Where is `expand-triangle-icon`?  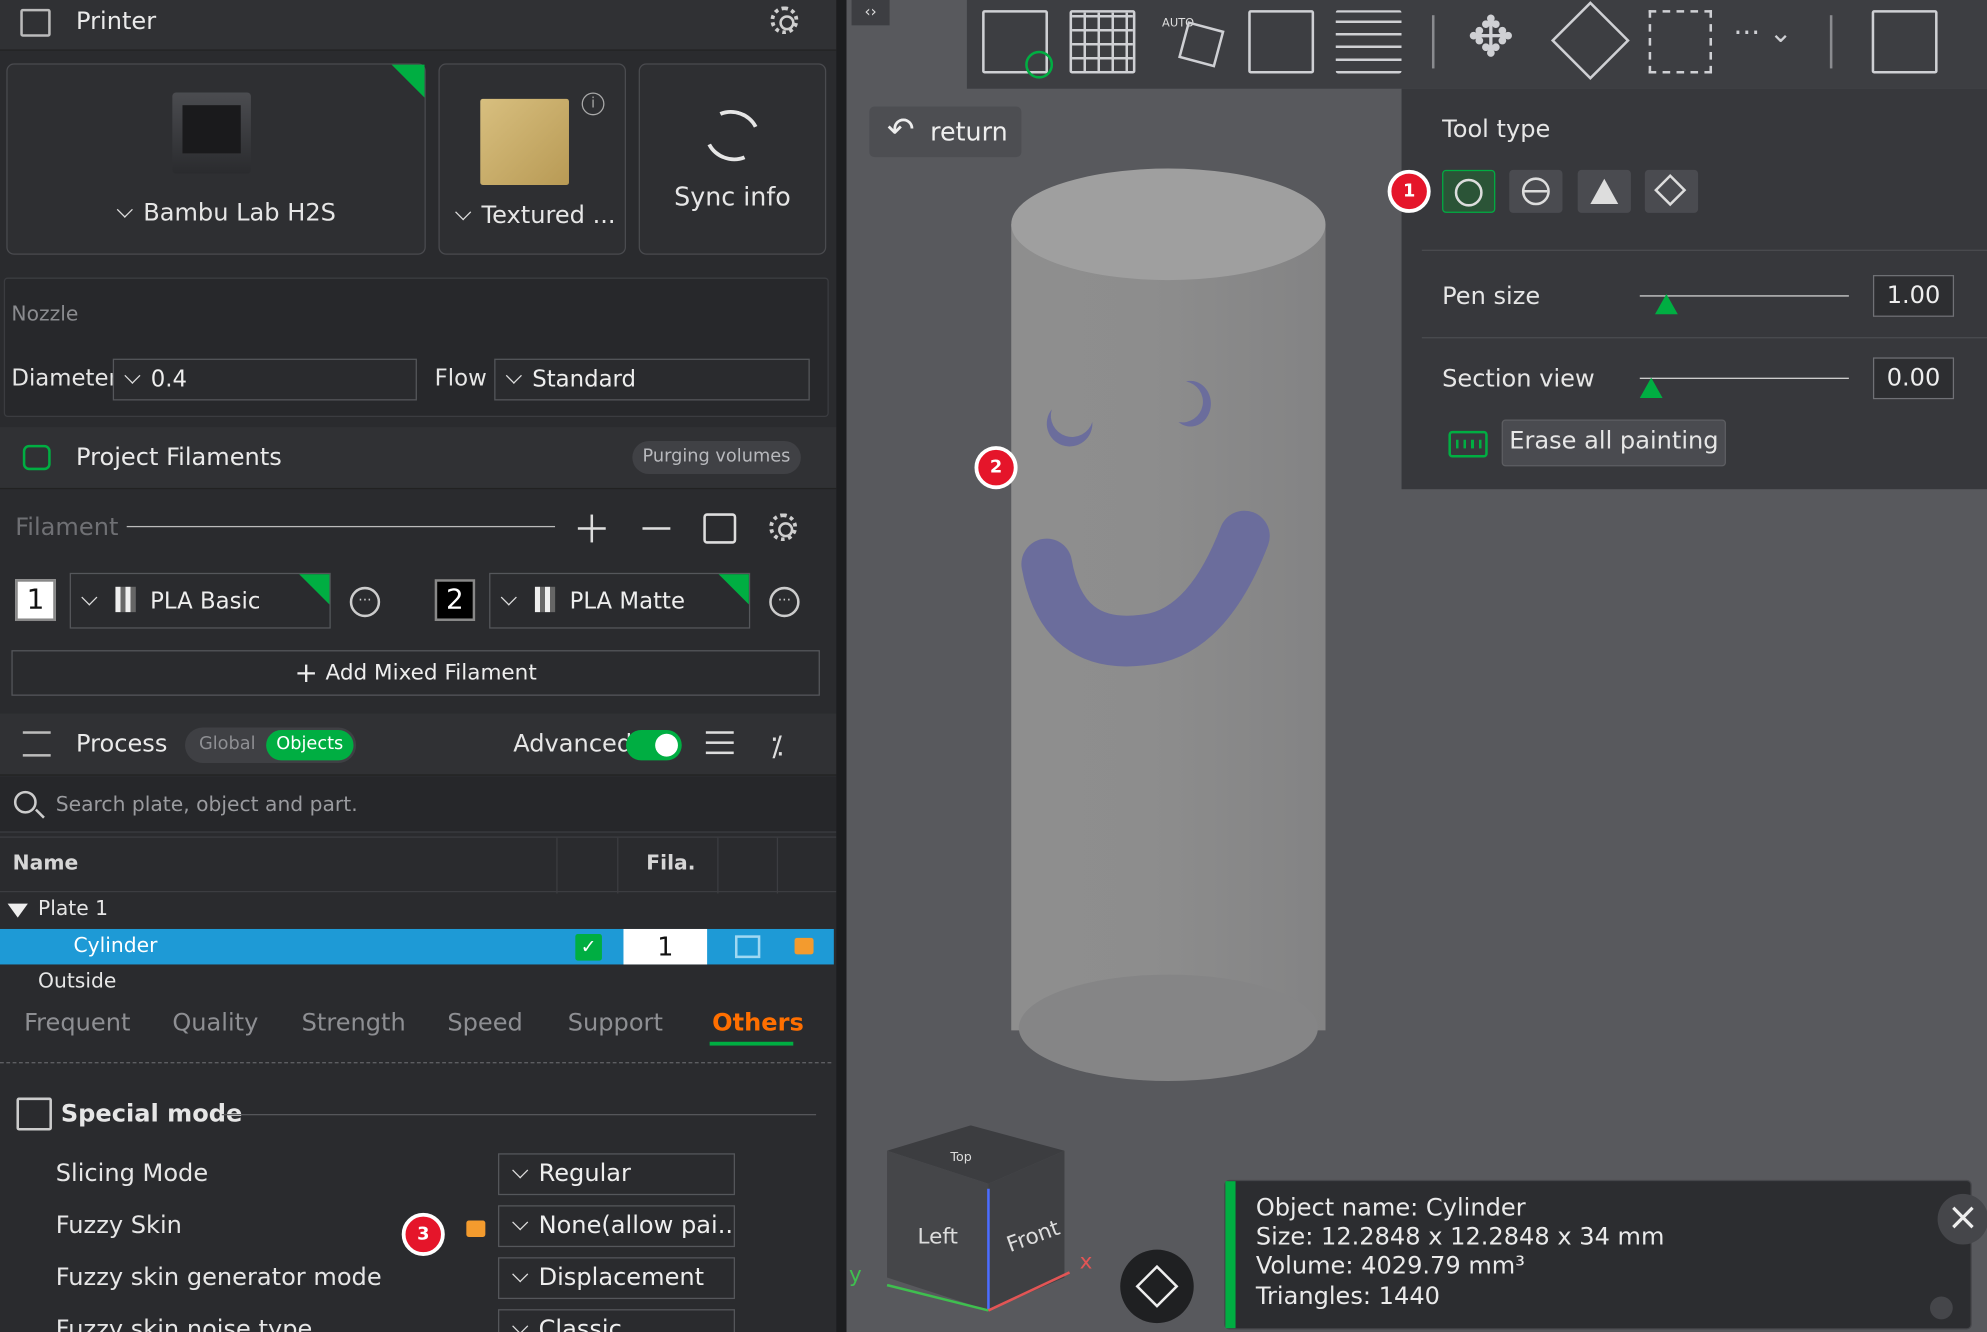
expand-triangle-icon is located at coordinates (17, 910).